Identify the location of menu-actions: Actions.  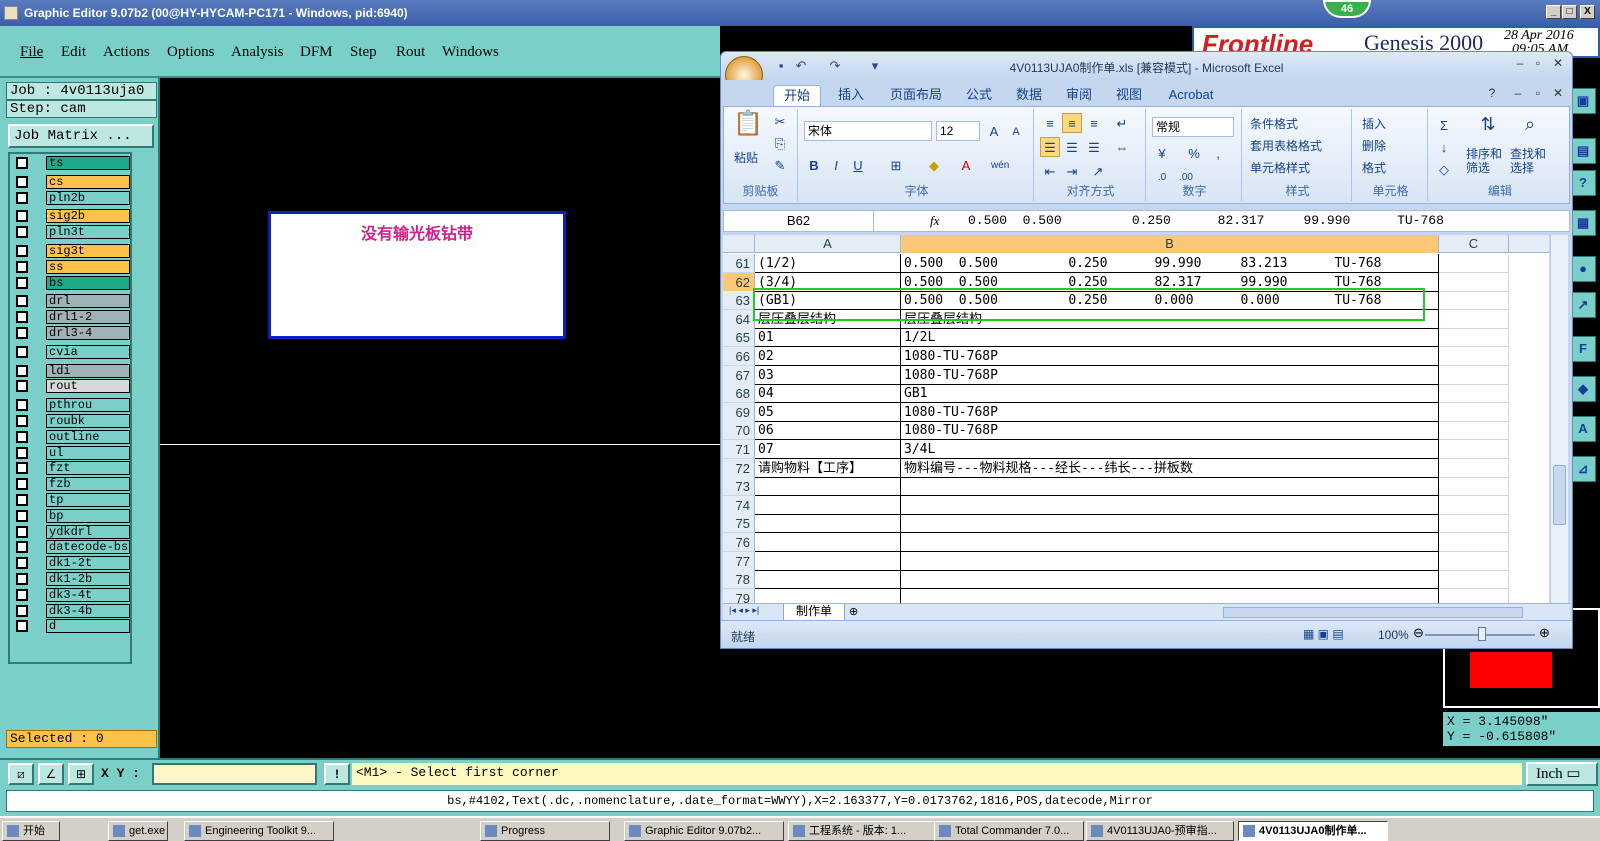
(126, 52).